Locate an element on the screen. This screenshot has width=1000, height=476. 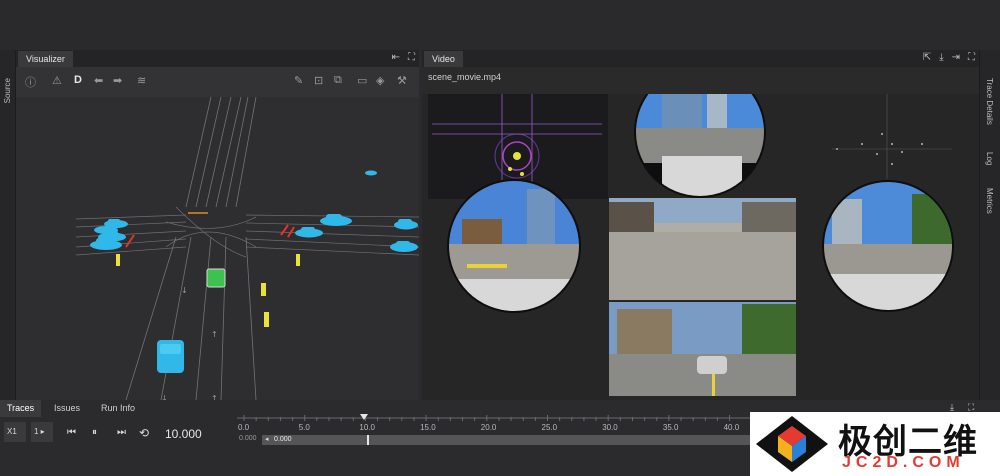
tick-label: 15.0 is located at coordinates (428, 427).